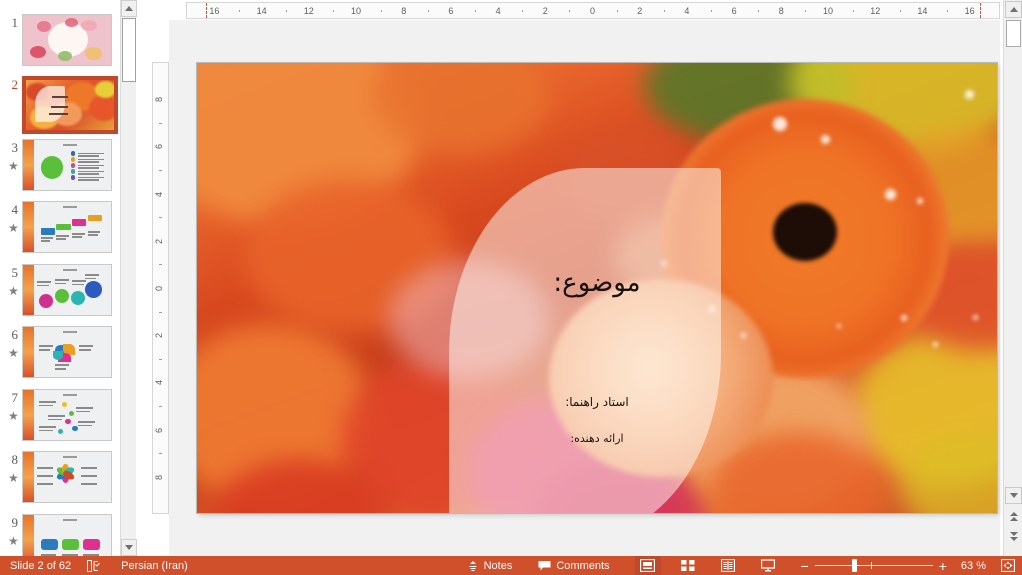 The image size is (1022, 575). Describe the element at coordinates (973, 565) in the screenshot. I see `zoom-level-indicator: 63 %` at that location.